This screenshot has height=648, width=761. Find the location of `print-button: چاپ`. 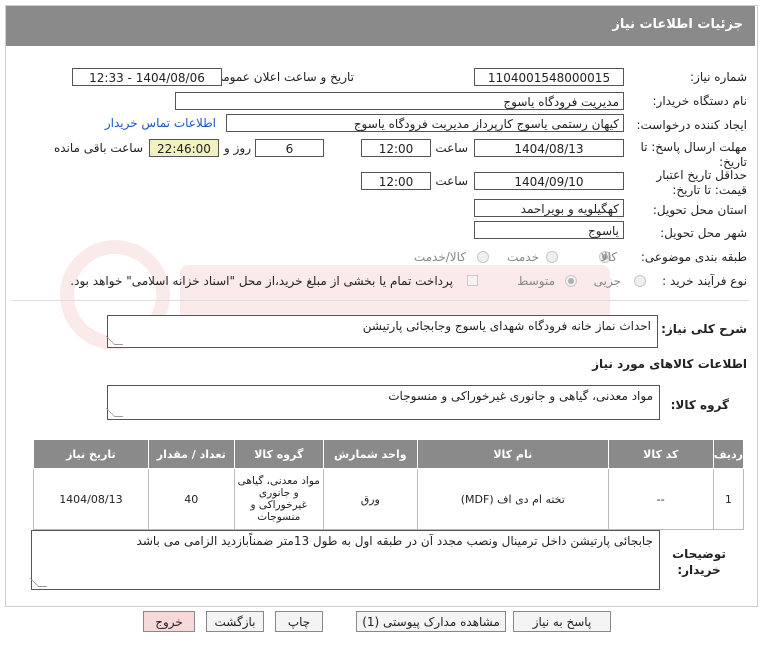

print-button: چاپ is located at coordinates (299, 621).